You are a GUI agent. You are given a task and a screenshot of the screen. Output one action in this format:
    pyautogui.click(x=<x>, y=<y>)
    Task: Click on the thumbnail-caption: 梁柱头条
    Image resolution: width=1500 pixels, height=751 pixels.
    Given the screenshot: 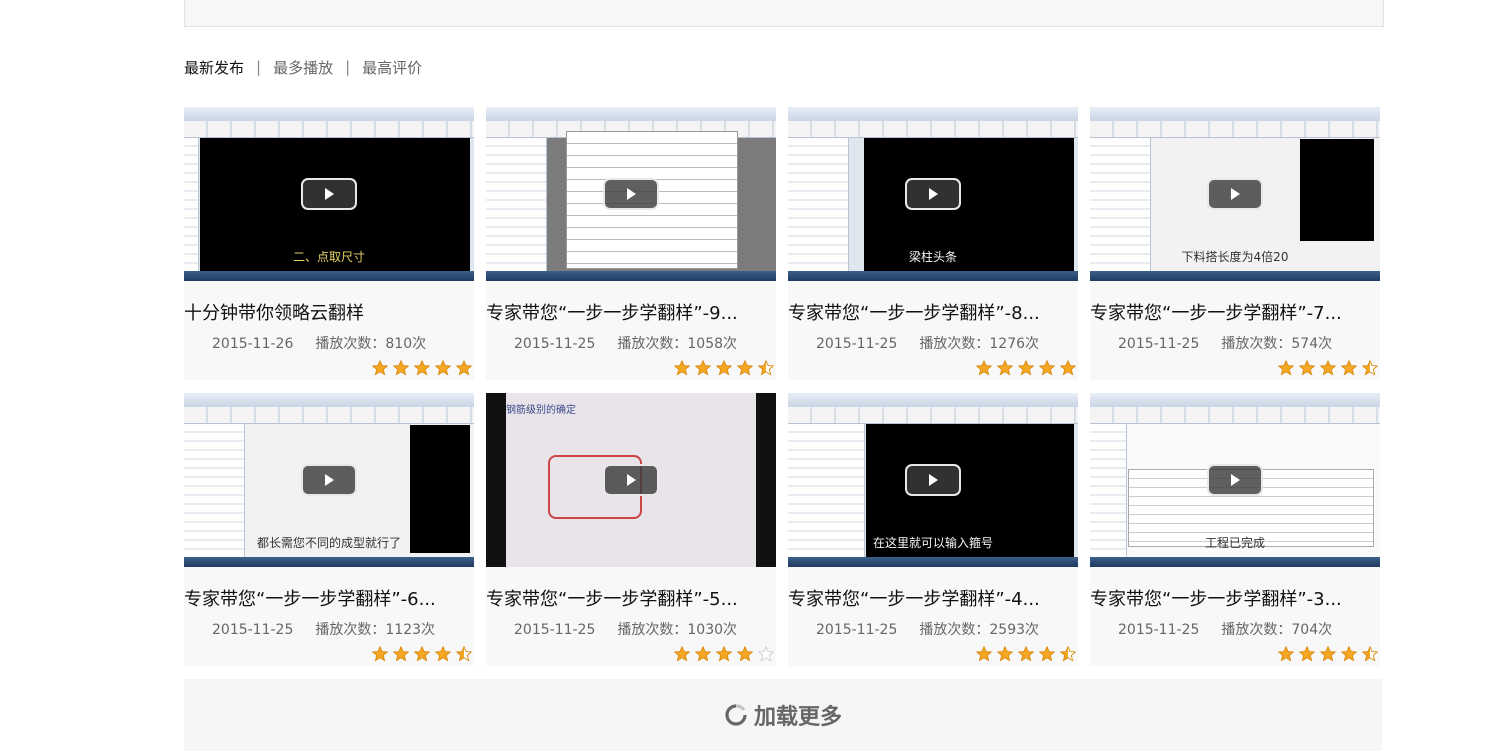 What is the action you would take?
    pyautogui.click(x=932, y=257)
    